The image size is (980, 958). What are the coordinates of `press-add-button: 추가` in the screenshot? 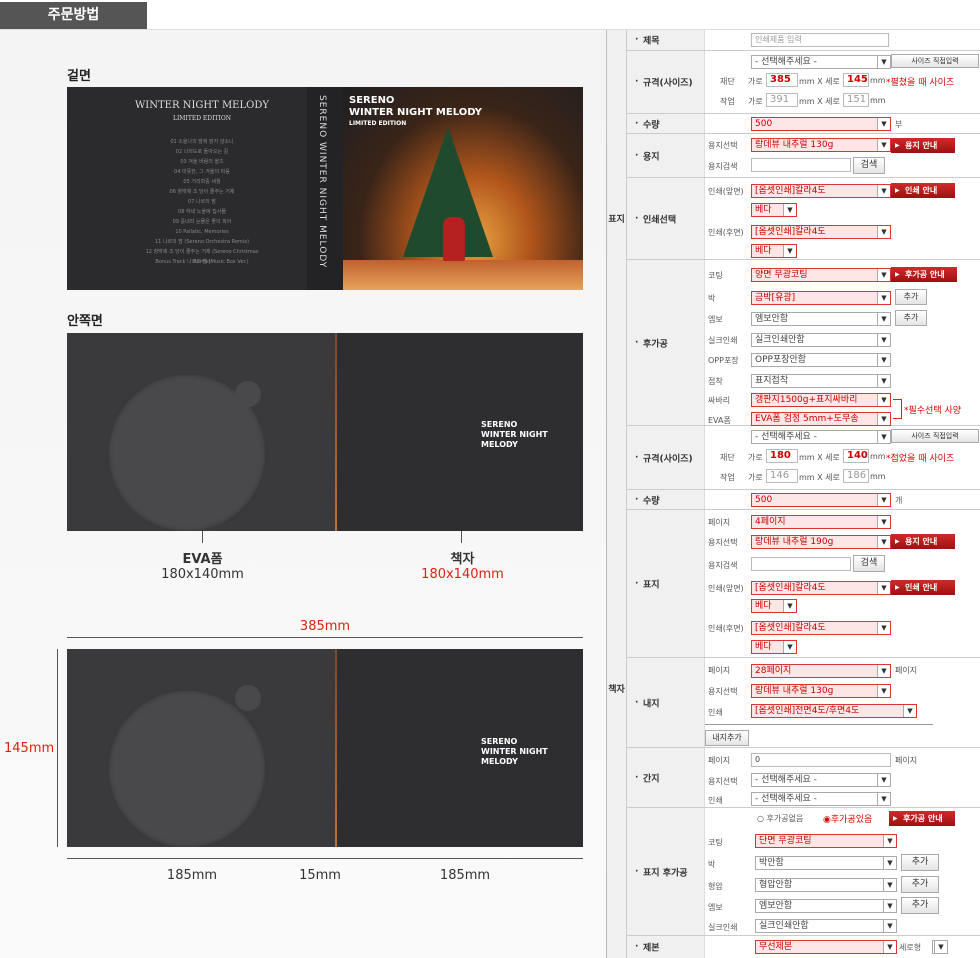 It's located at (920, 884).